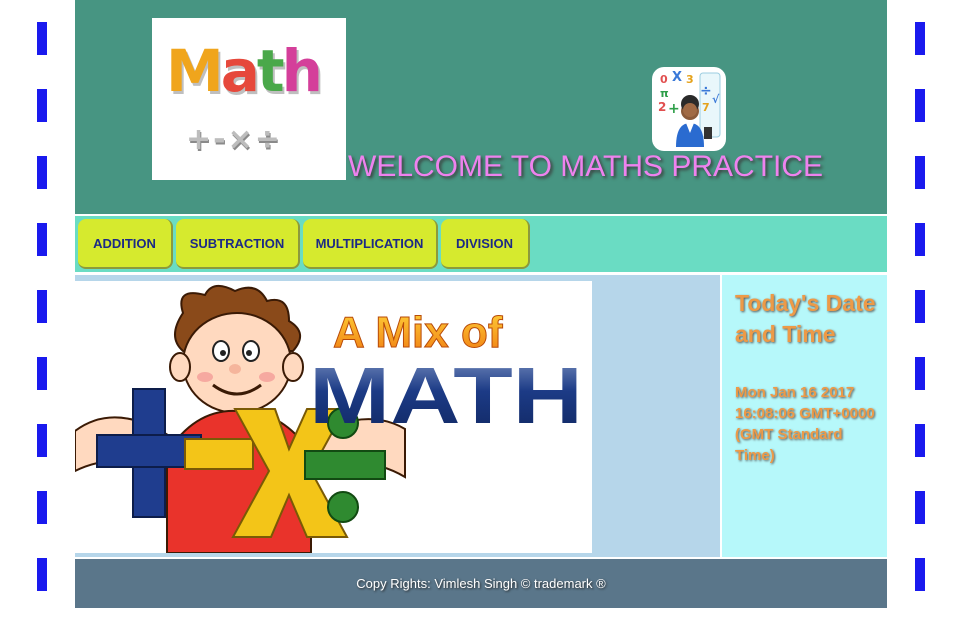 The width and height of the screenshot is (960, 620). Describe the element at coordinates (234, 139) in the screenshot. I see `logo-operators: +-×÷` at that location.